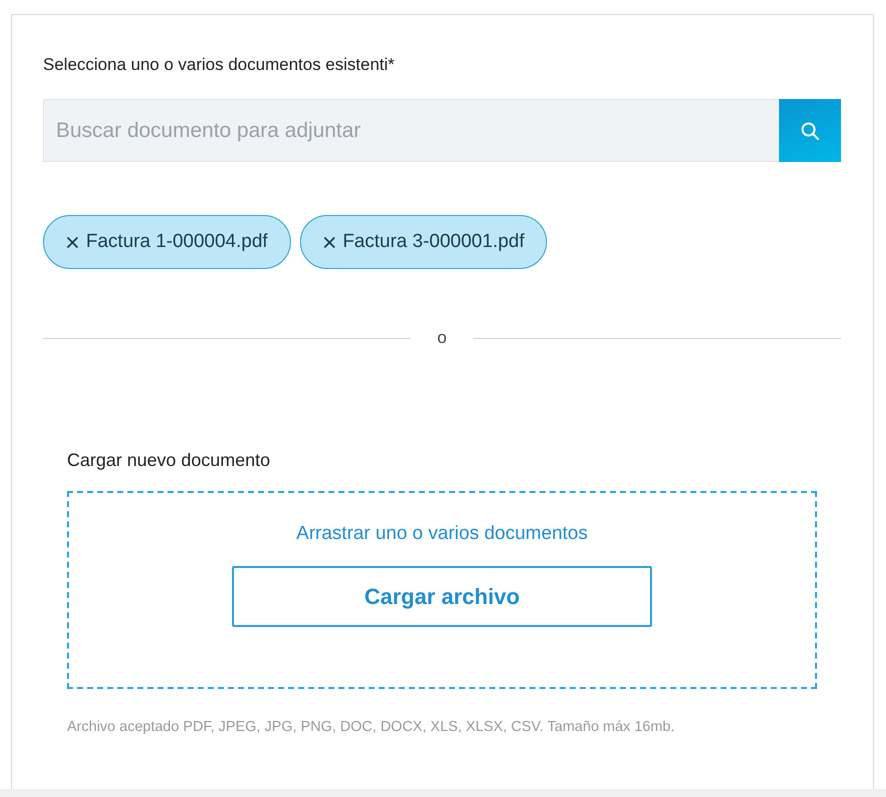 The width and height of the screenshot is (886, 797). What do you see at coordinates (442, 596) in the screenshot?
I see `upload-button: Cargar archivo` at bounding box center [442, 596].